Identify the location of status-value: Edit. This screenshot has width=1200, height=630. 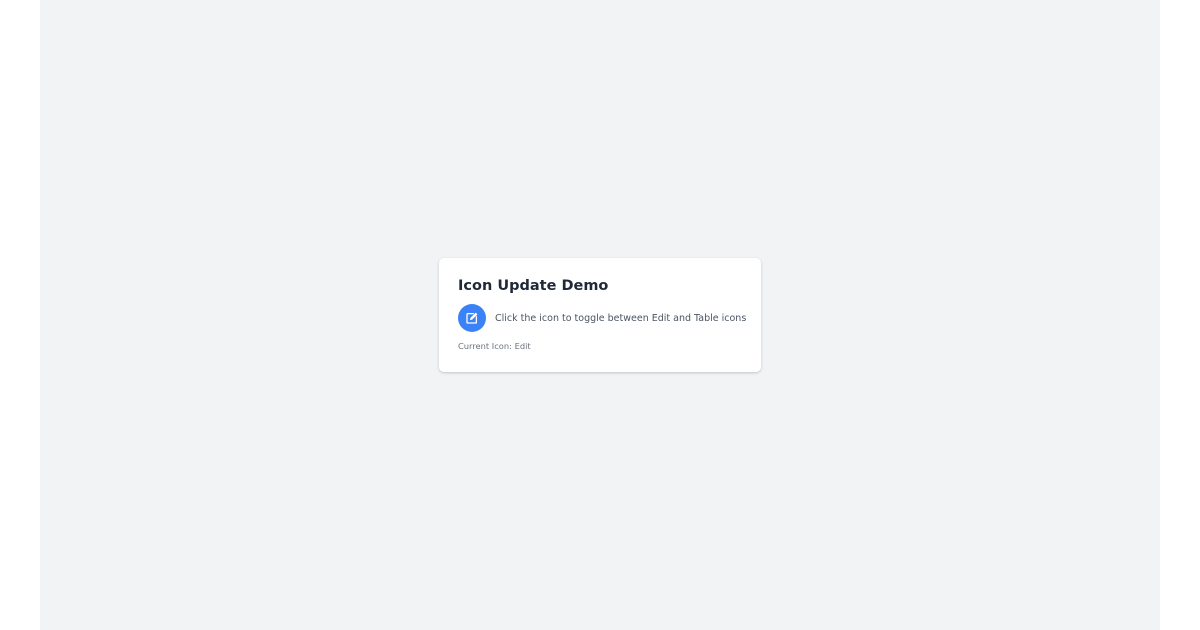
(522, 346).